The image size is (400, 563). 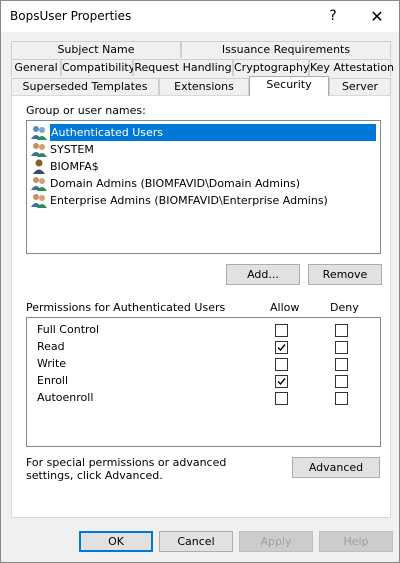 What do you see at coordinates (196, 541) in the screenshot?
I see `cancel-button: Cancel` at bounding box center [196, 541].